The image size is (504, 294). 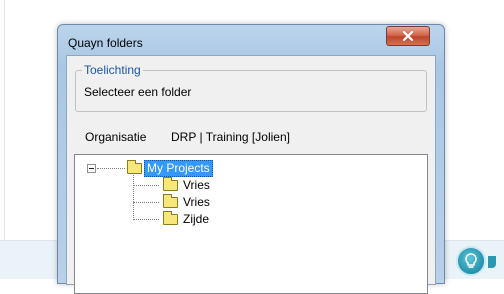 What do you see at coordinates (4, 120) in the screenshot?
I see `background-divider` at bounding box center [4, 120].